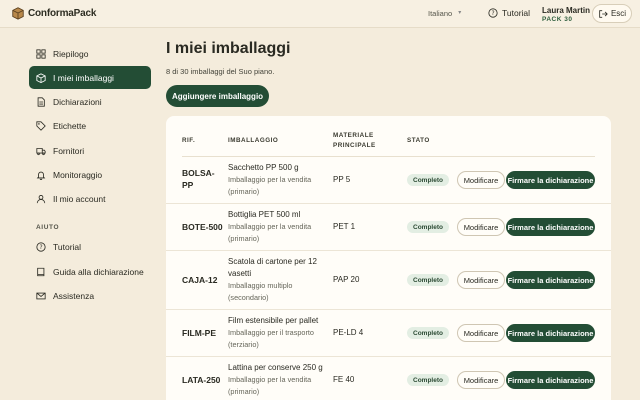  What do you see at coordinates (83, 77) in the screenshot?
I see `sidebar-item-label: I miei imballaggi` at bounding box center [83, 77].